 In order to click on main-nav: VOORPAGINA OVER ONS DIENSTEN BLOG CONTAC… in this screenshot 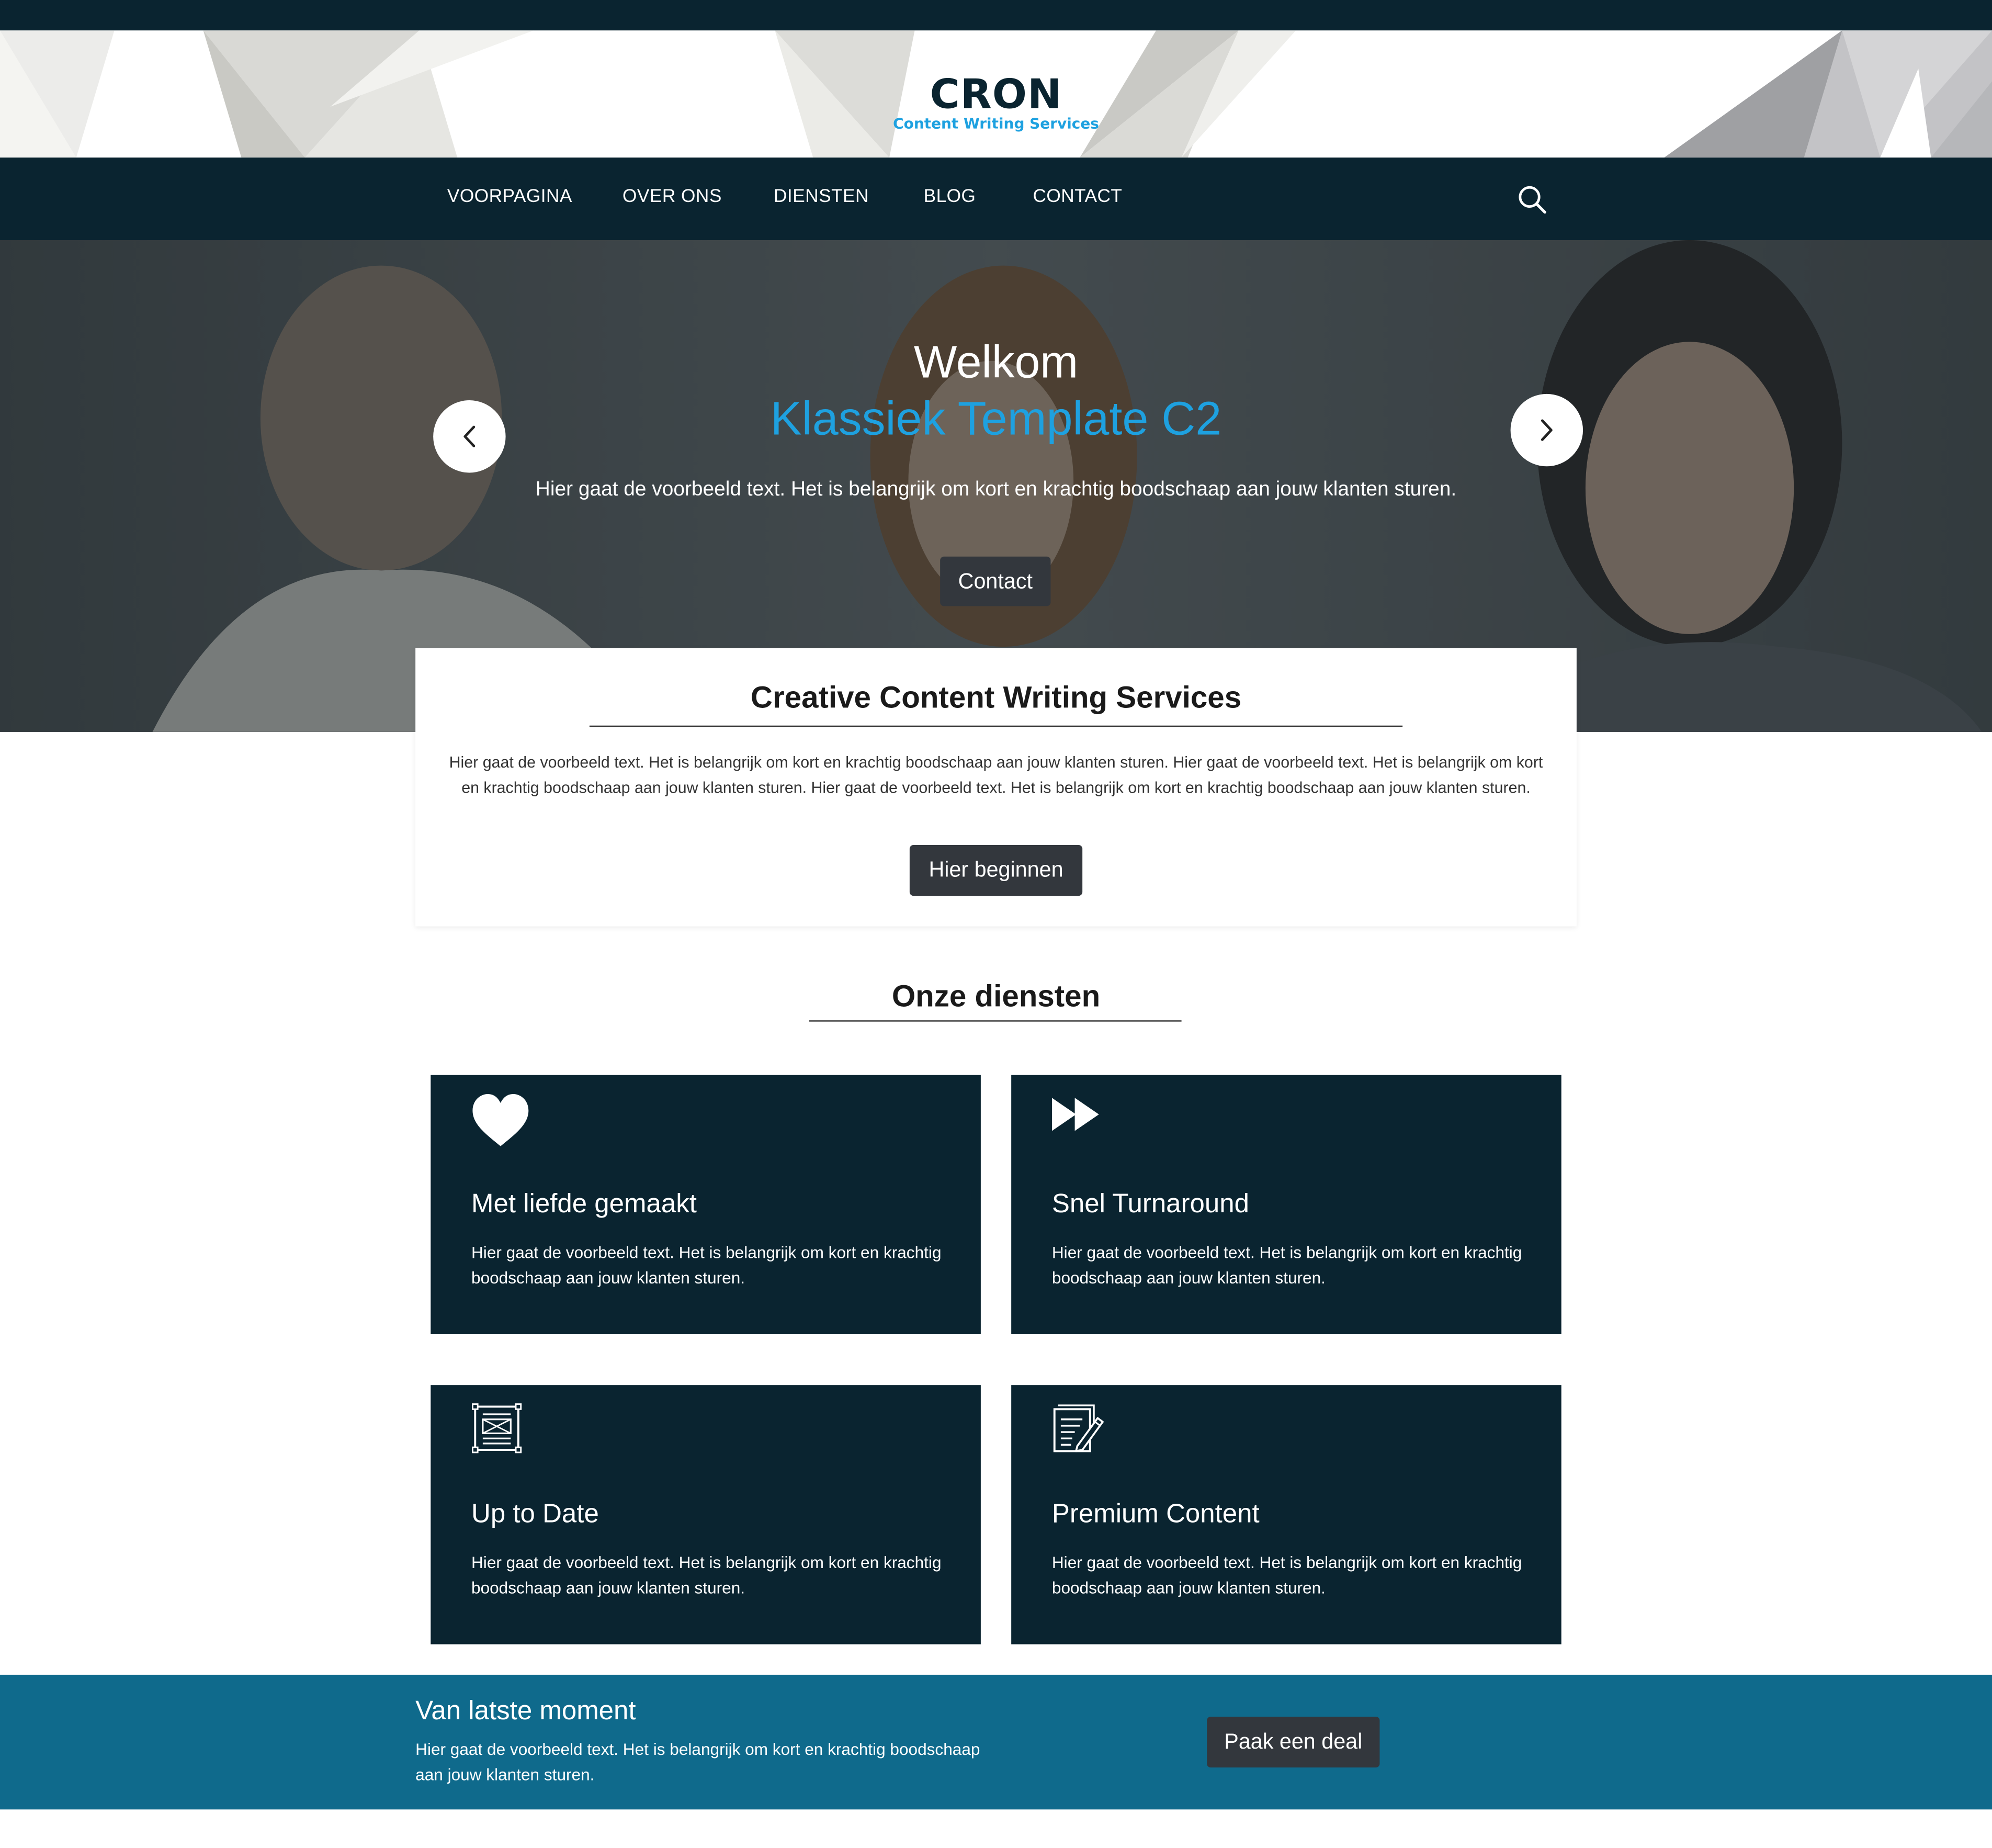, I will do `click(996, 199)`.